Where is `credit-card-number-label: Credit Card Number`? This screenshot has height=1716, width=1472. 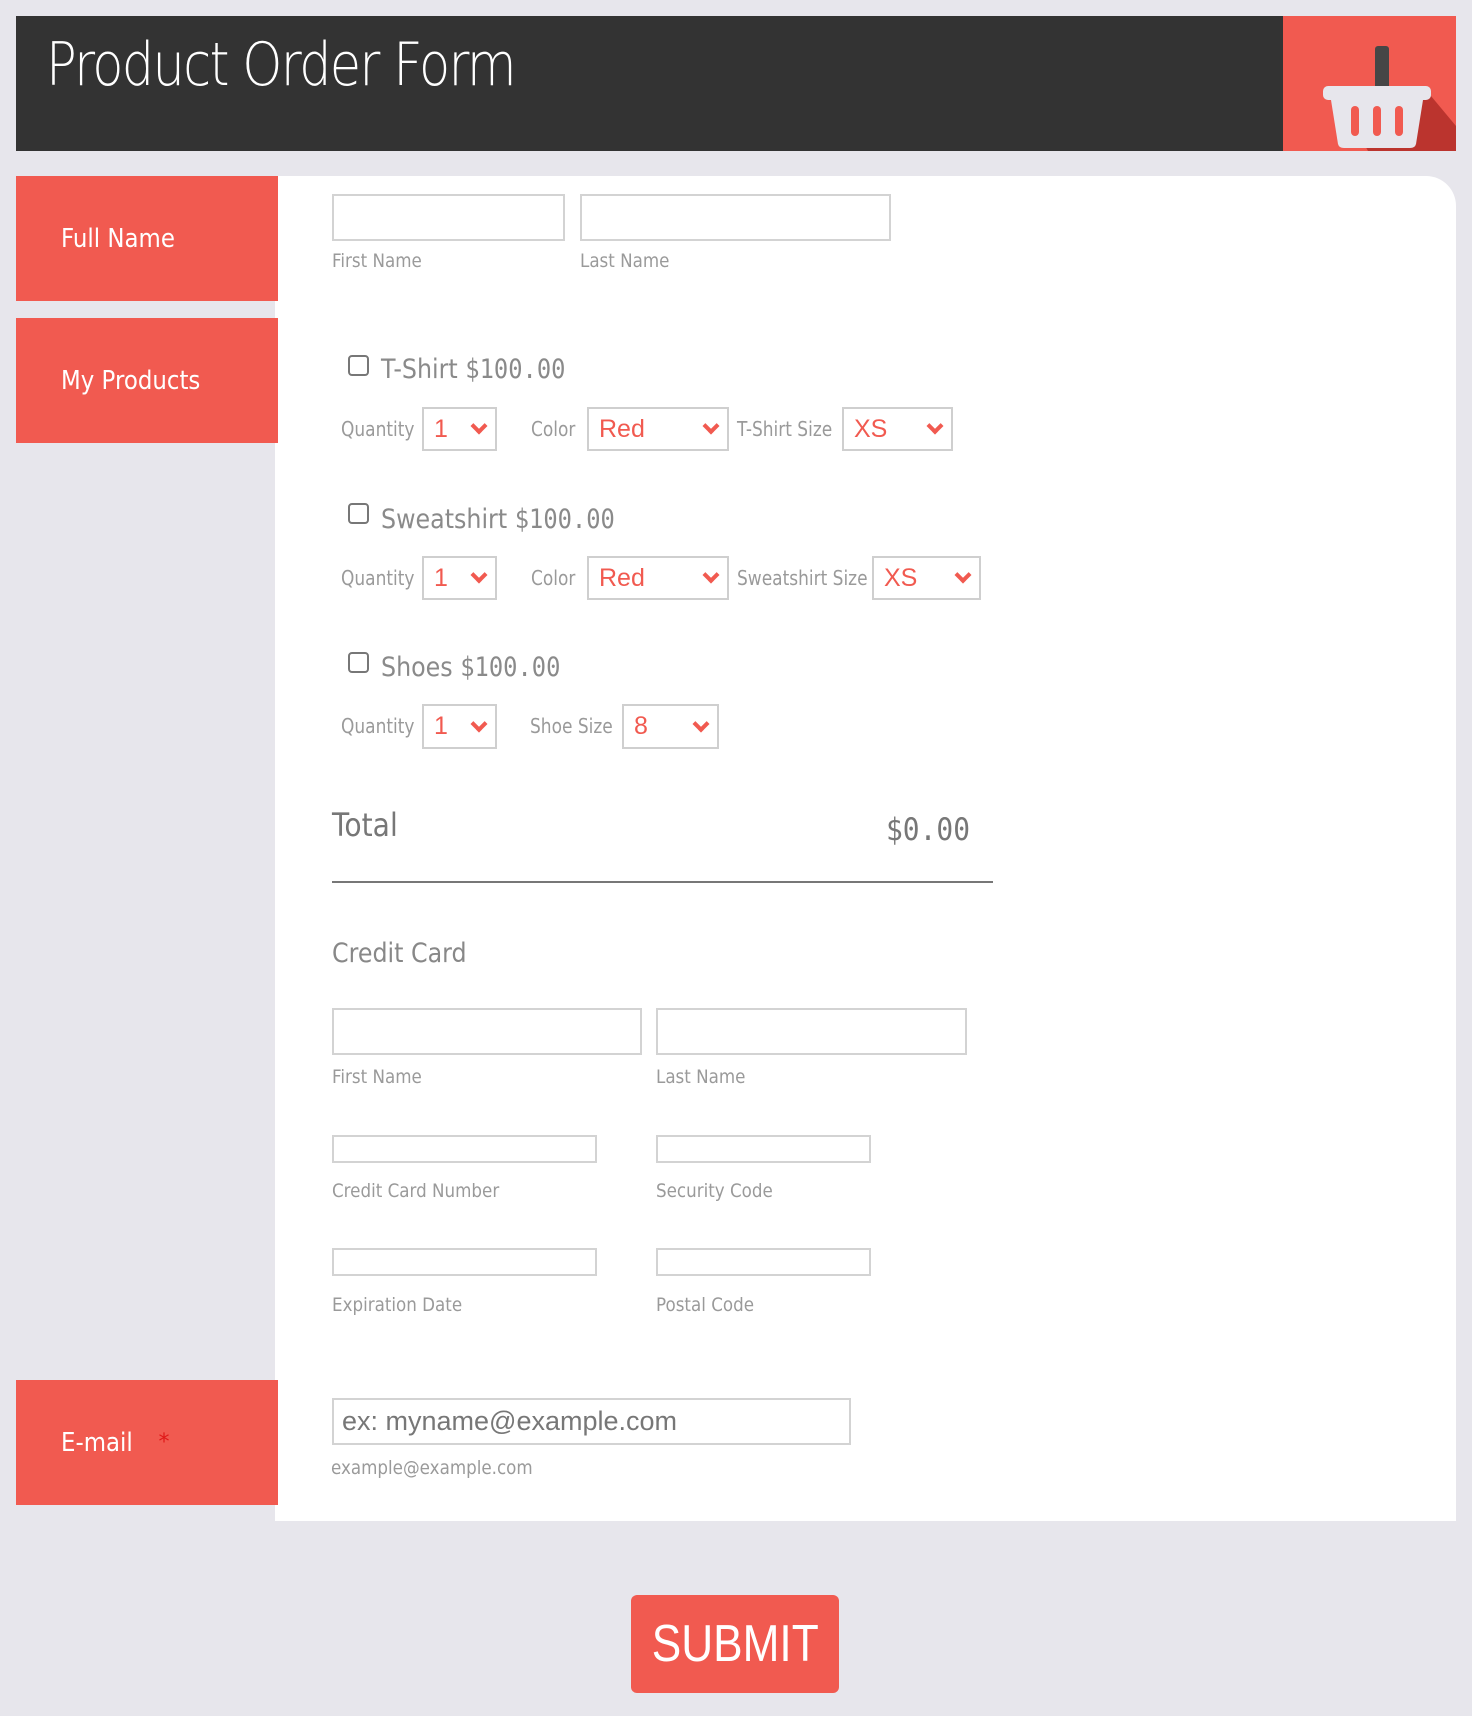 credit-card-number-label: Credit Card Number is located at coordinates (416, 1191).